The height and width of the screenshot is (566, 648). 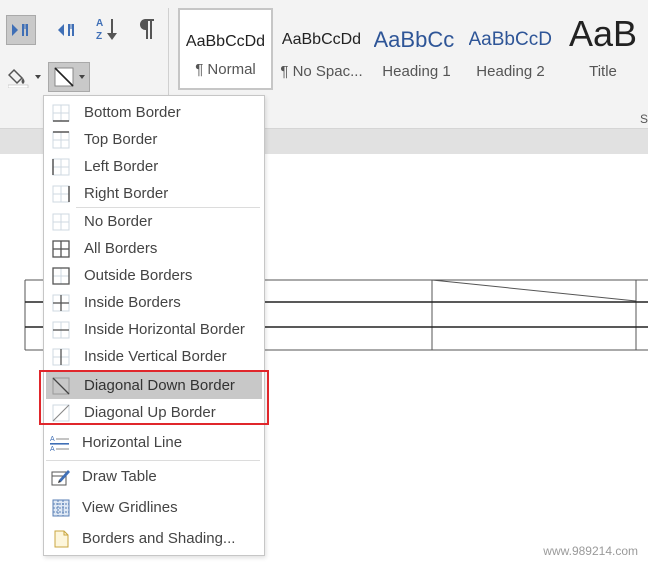 What do you see at coordinates (414, 39) in the screenshot?
I see `style-preview: AaBbCc` at bounding box center [414, 39].